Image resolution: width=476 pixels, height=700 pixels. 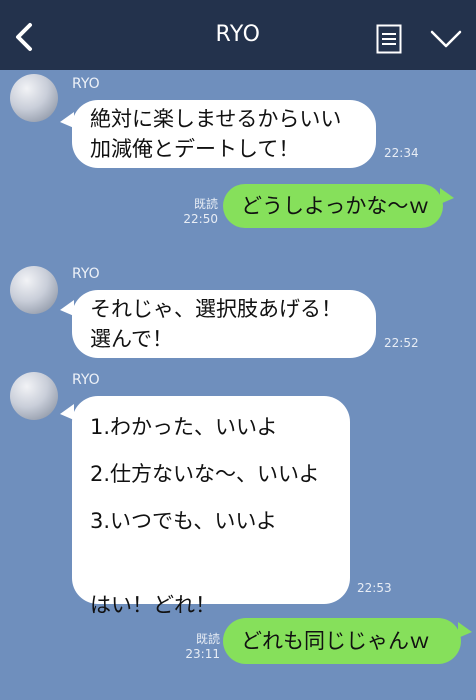 What do you see at coordinates (205, 474) in the screenshot?
I see `message-text: 2.仕方ないな〜、いいよ` at bounding box center [205, 474].